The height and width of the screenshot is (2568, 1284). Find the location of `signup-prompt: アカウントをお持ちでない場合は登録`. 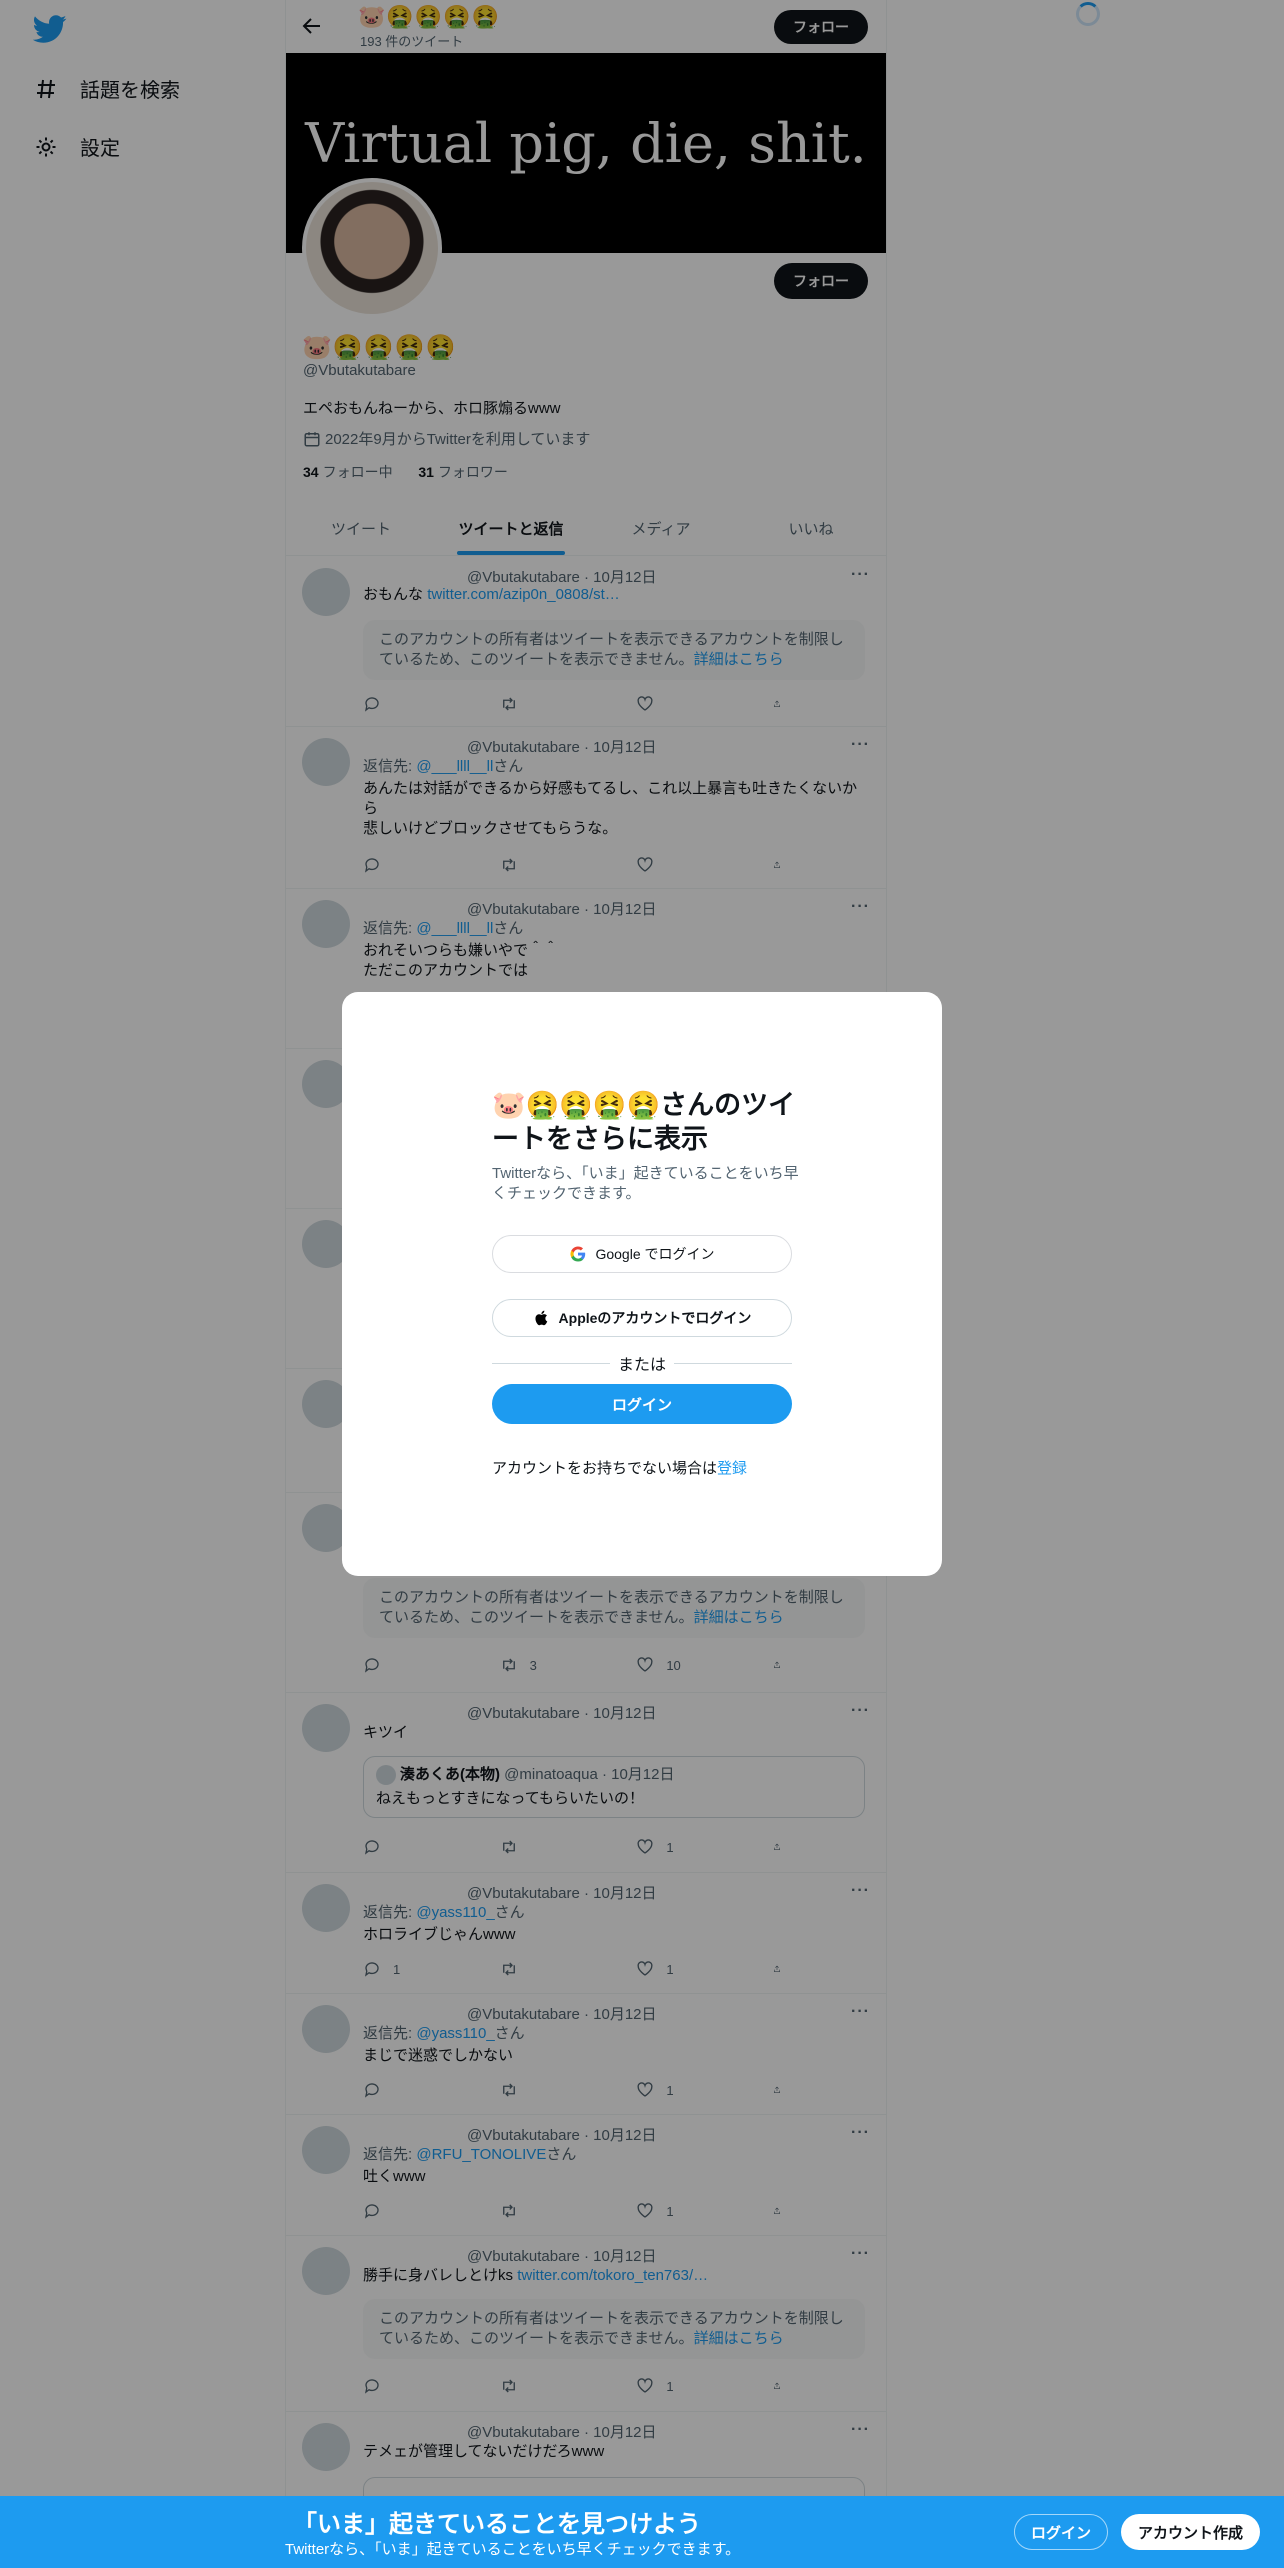

signup-prompt: アカウントをお持ちでない場合は登録 is located at coordinates (620, 1468).